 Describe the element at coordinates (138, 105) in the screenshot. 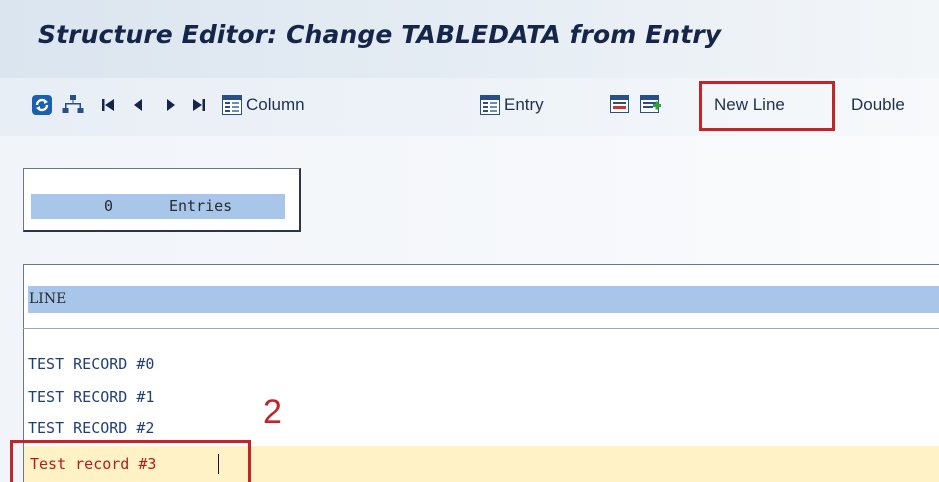

I see `previous-icon` at that location.